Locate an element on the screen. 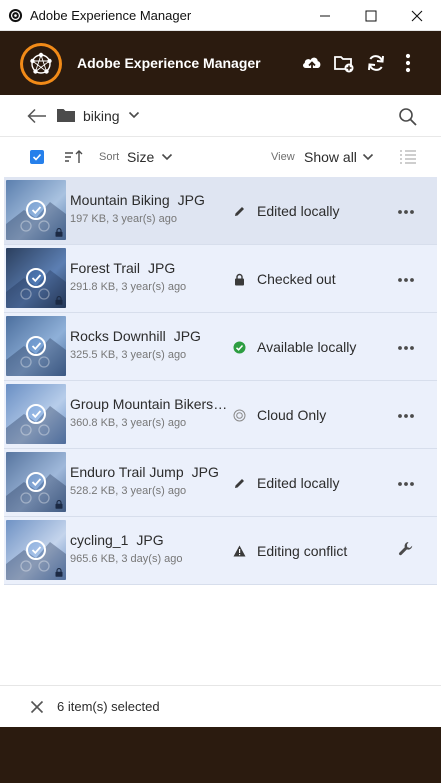  minimize-button is located at coordinates (325, 15).